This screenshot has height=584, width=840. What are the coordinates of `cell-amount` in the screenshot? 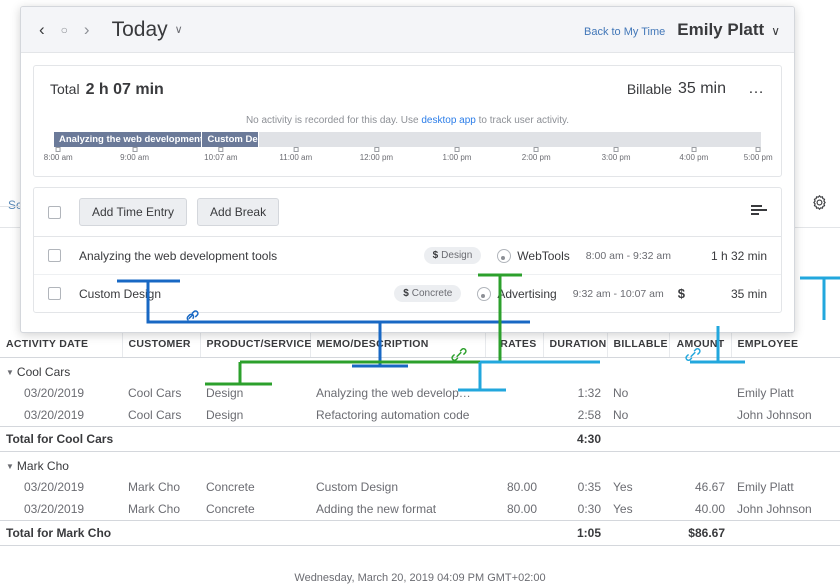 It's located at (700, 393).